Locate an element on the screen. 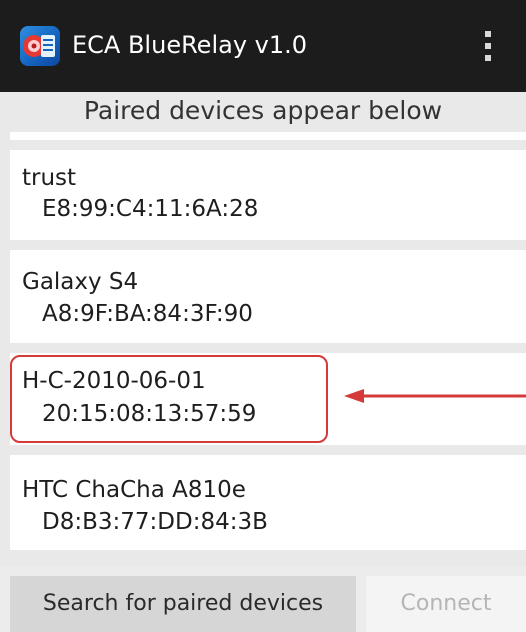  device-address: E8:99:C4:11:6A:28 is located at coordinates (150, 209).